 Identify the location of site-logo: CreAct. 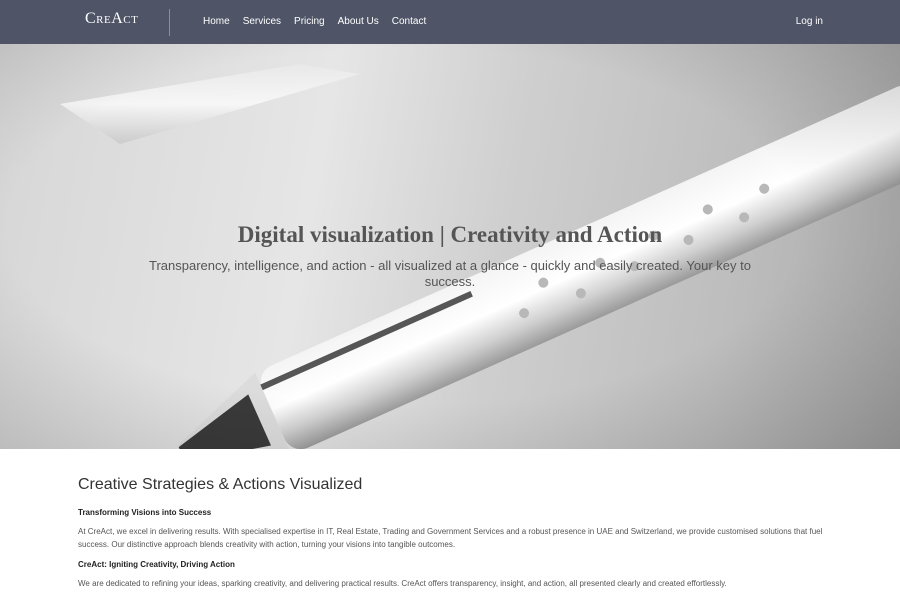
(111, 19).